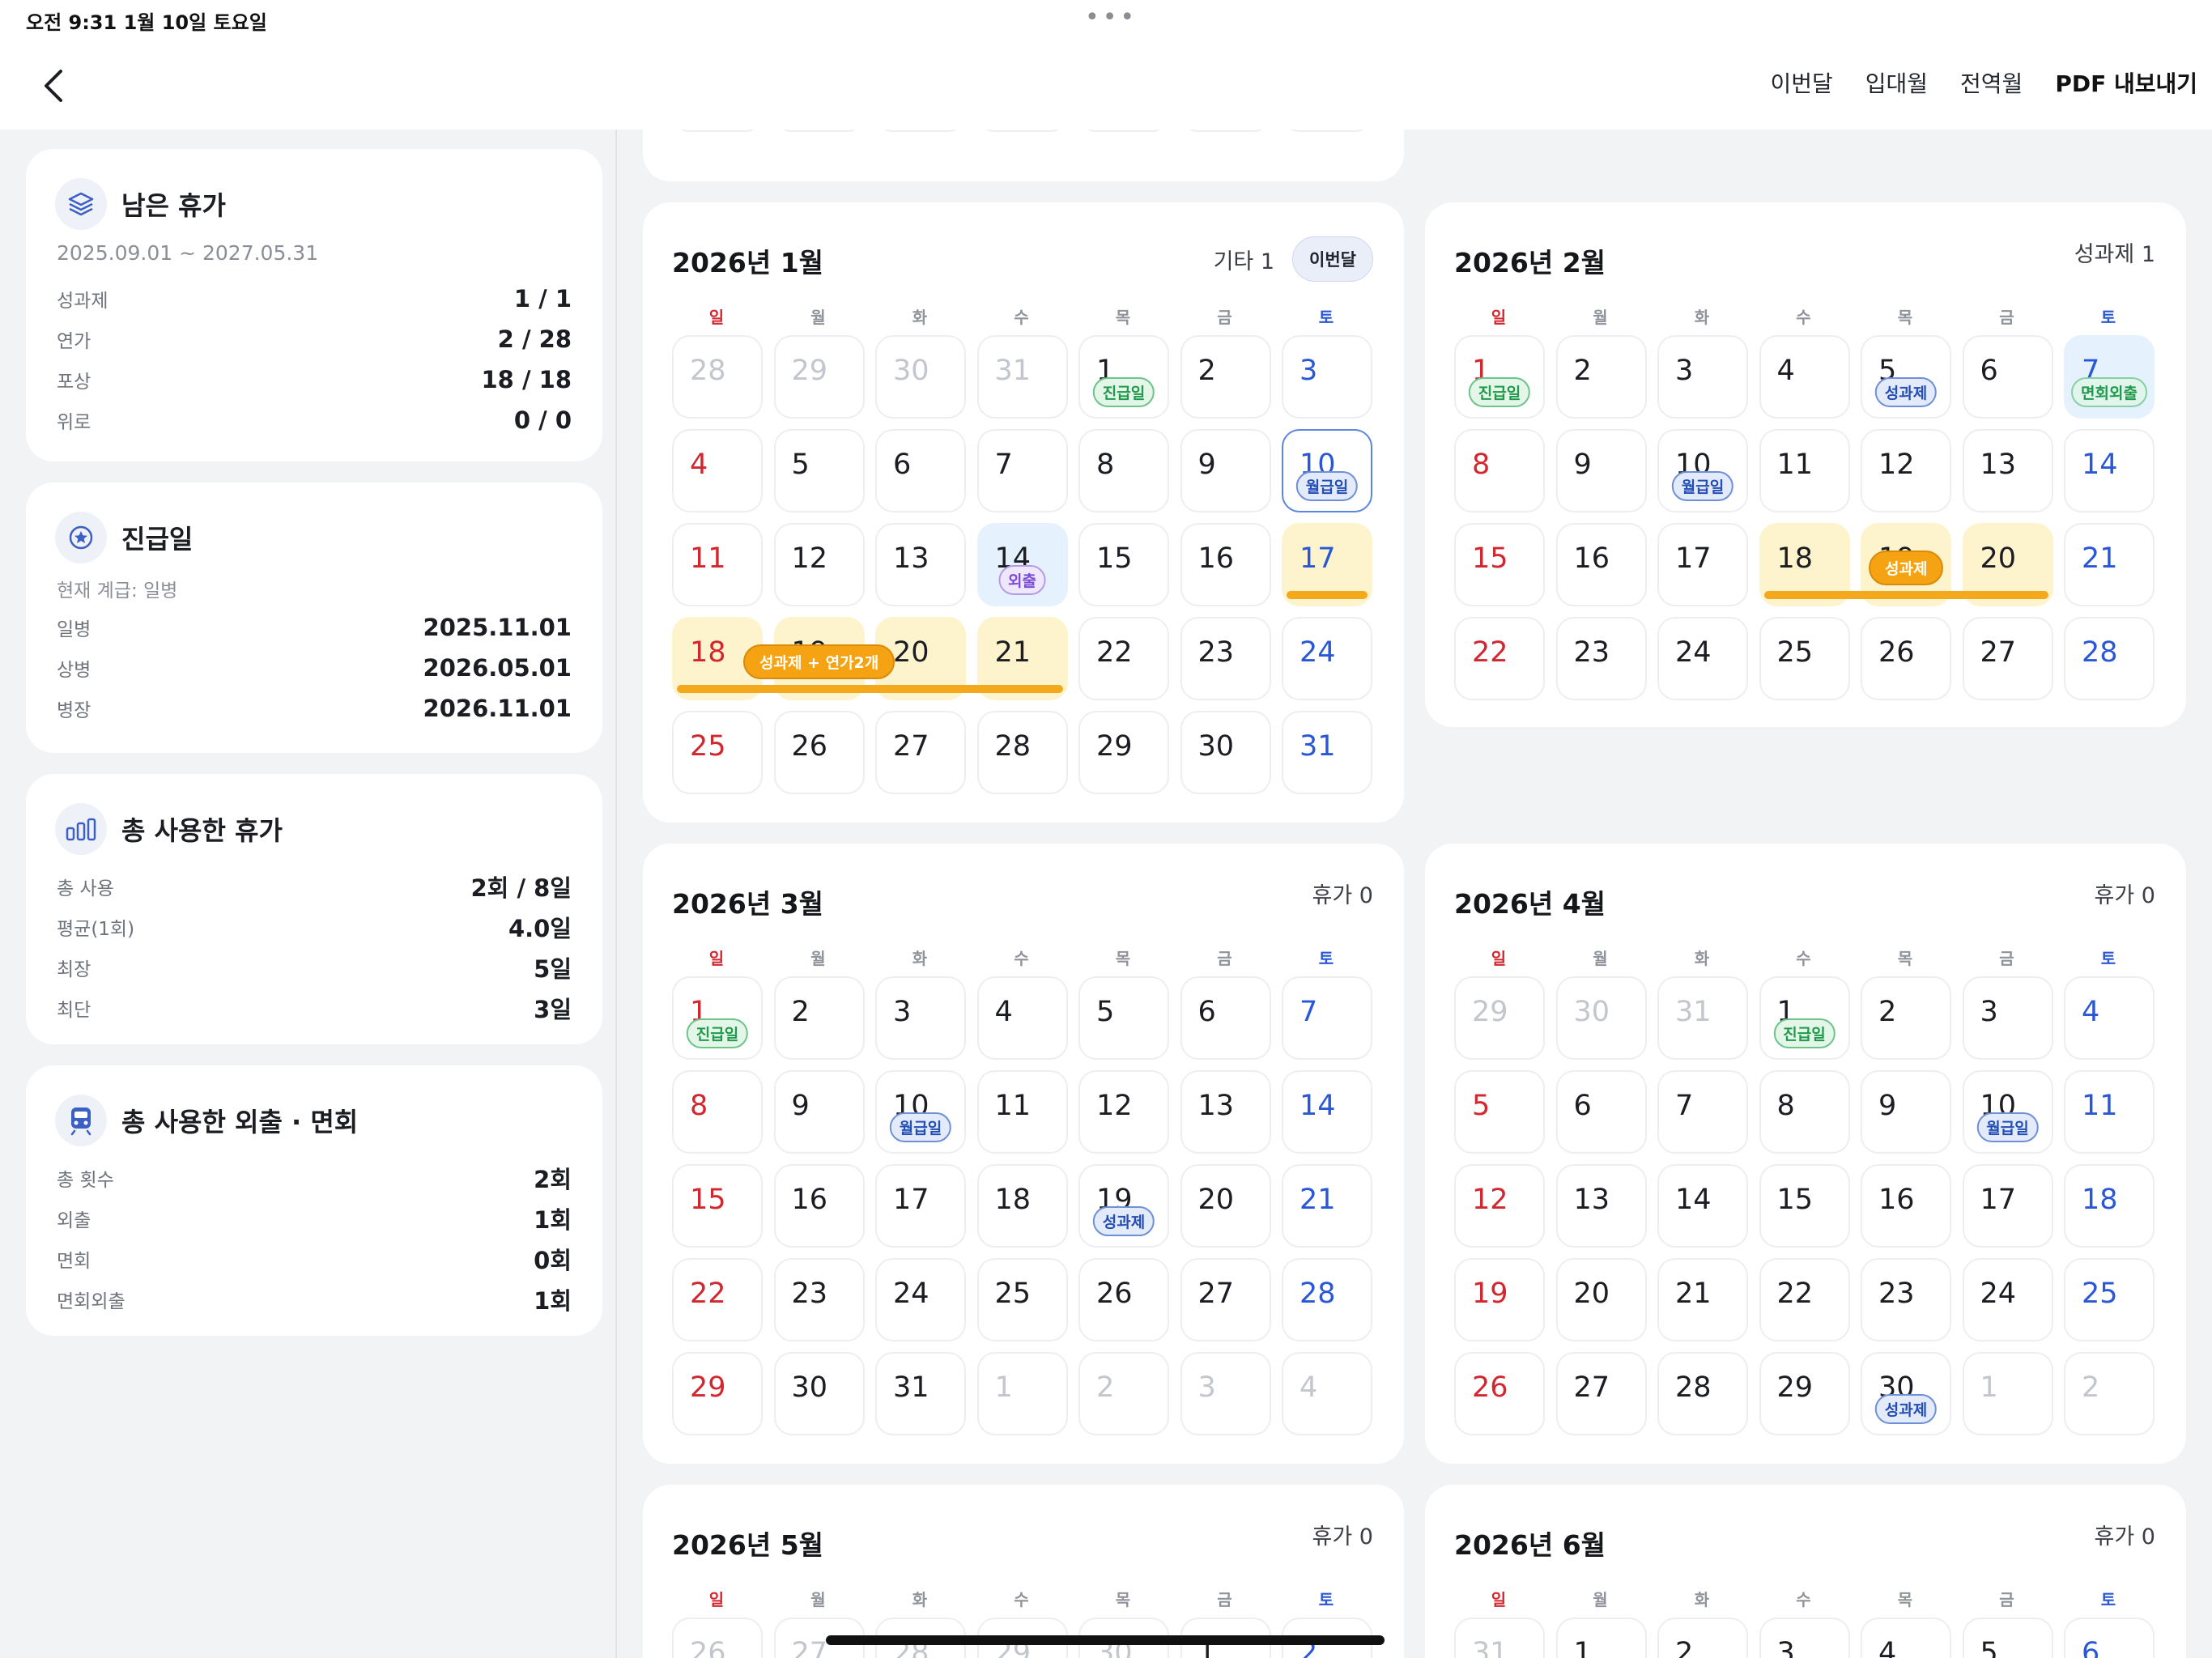  Describe the element at coordinates (1327, 1018) in the screenshot. I see `day-cell: 7` at that location.